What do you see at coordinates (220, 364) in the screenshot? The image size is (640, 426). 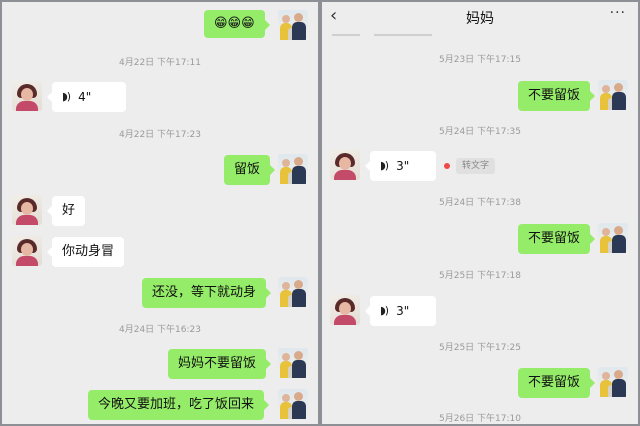 I see `message-bubble: 妈妈不要留饭` at bounding box center [220, 364].